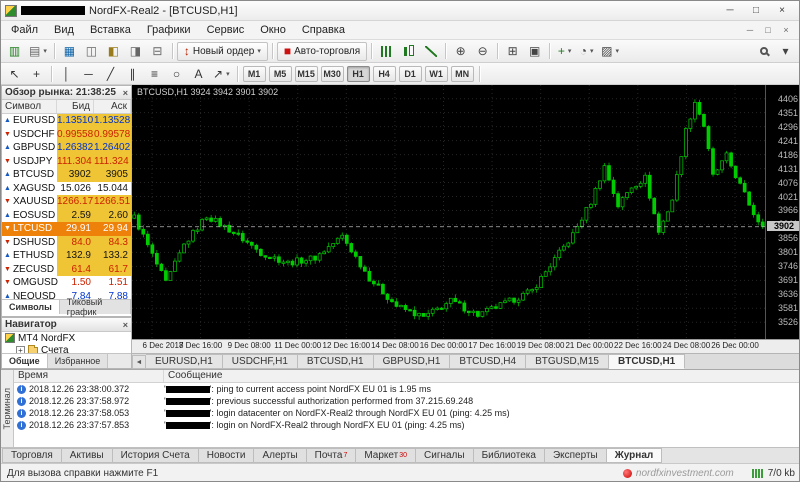 This screenshot has height=482, width=800. I want to click on chart-tab: GBPUSD,H1, so click(412, 361).